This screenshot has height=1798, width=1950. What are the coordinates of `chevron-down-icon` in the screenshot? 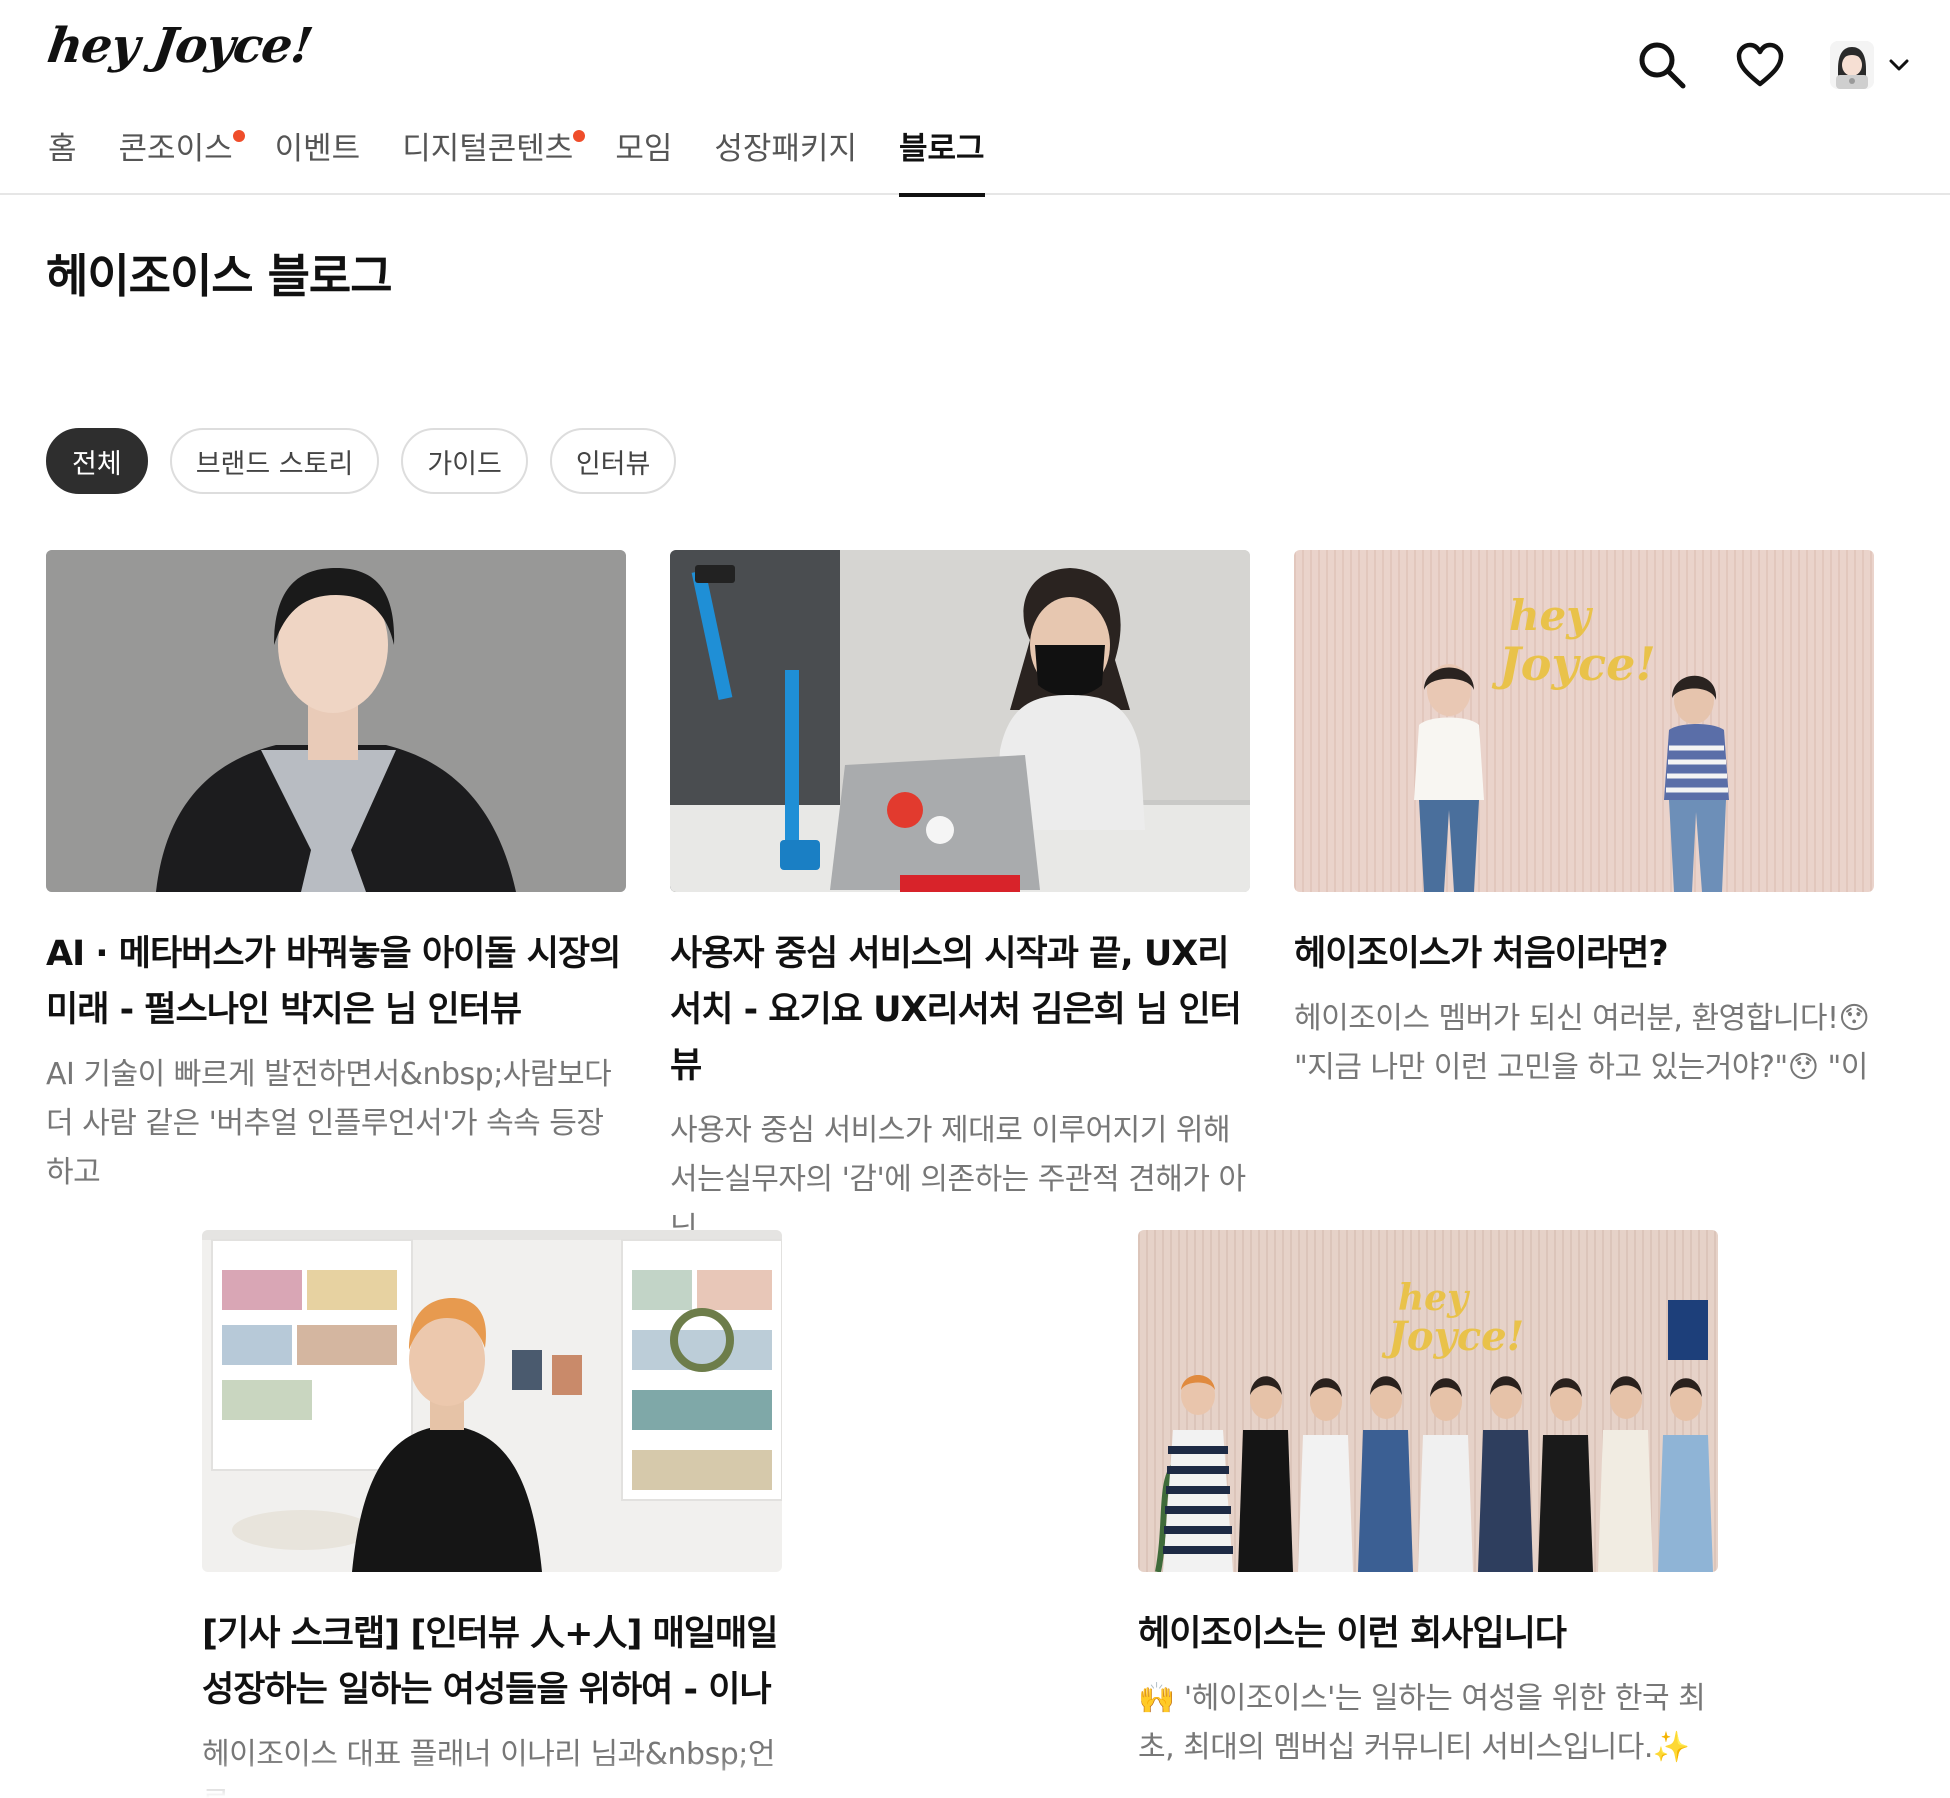 It's located at (1899, 65).